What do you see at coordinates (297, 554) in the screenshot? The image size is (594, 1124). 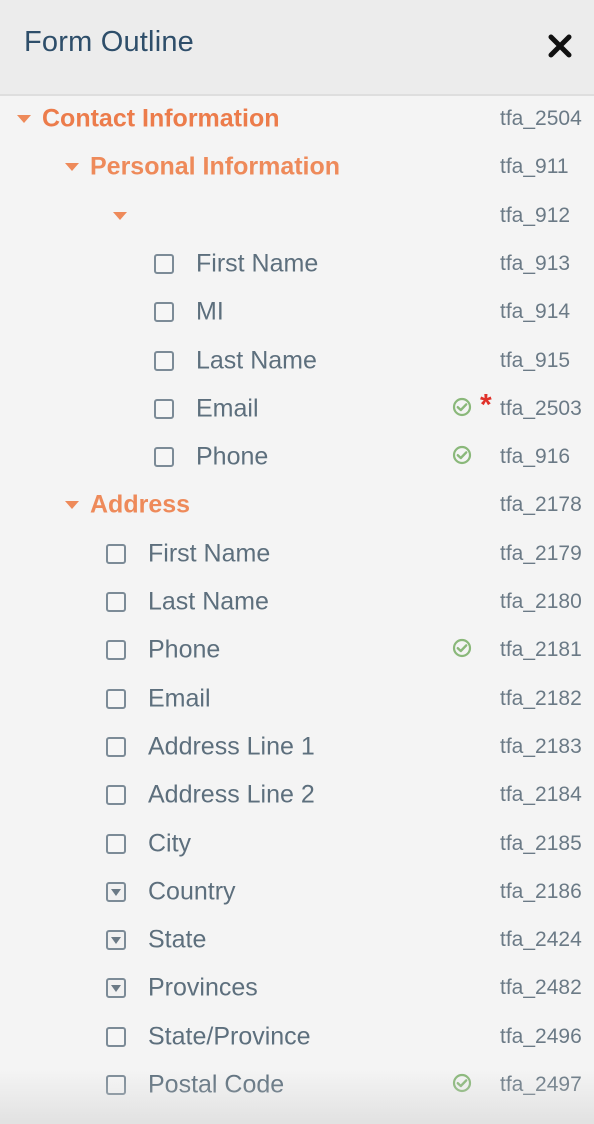 I see `outline-field-row: First Name tfa_2179` at bounding box center [297, 554].